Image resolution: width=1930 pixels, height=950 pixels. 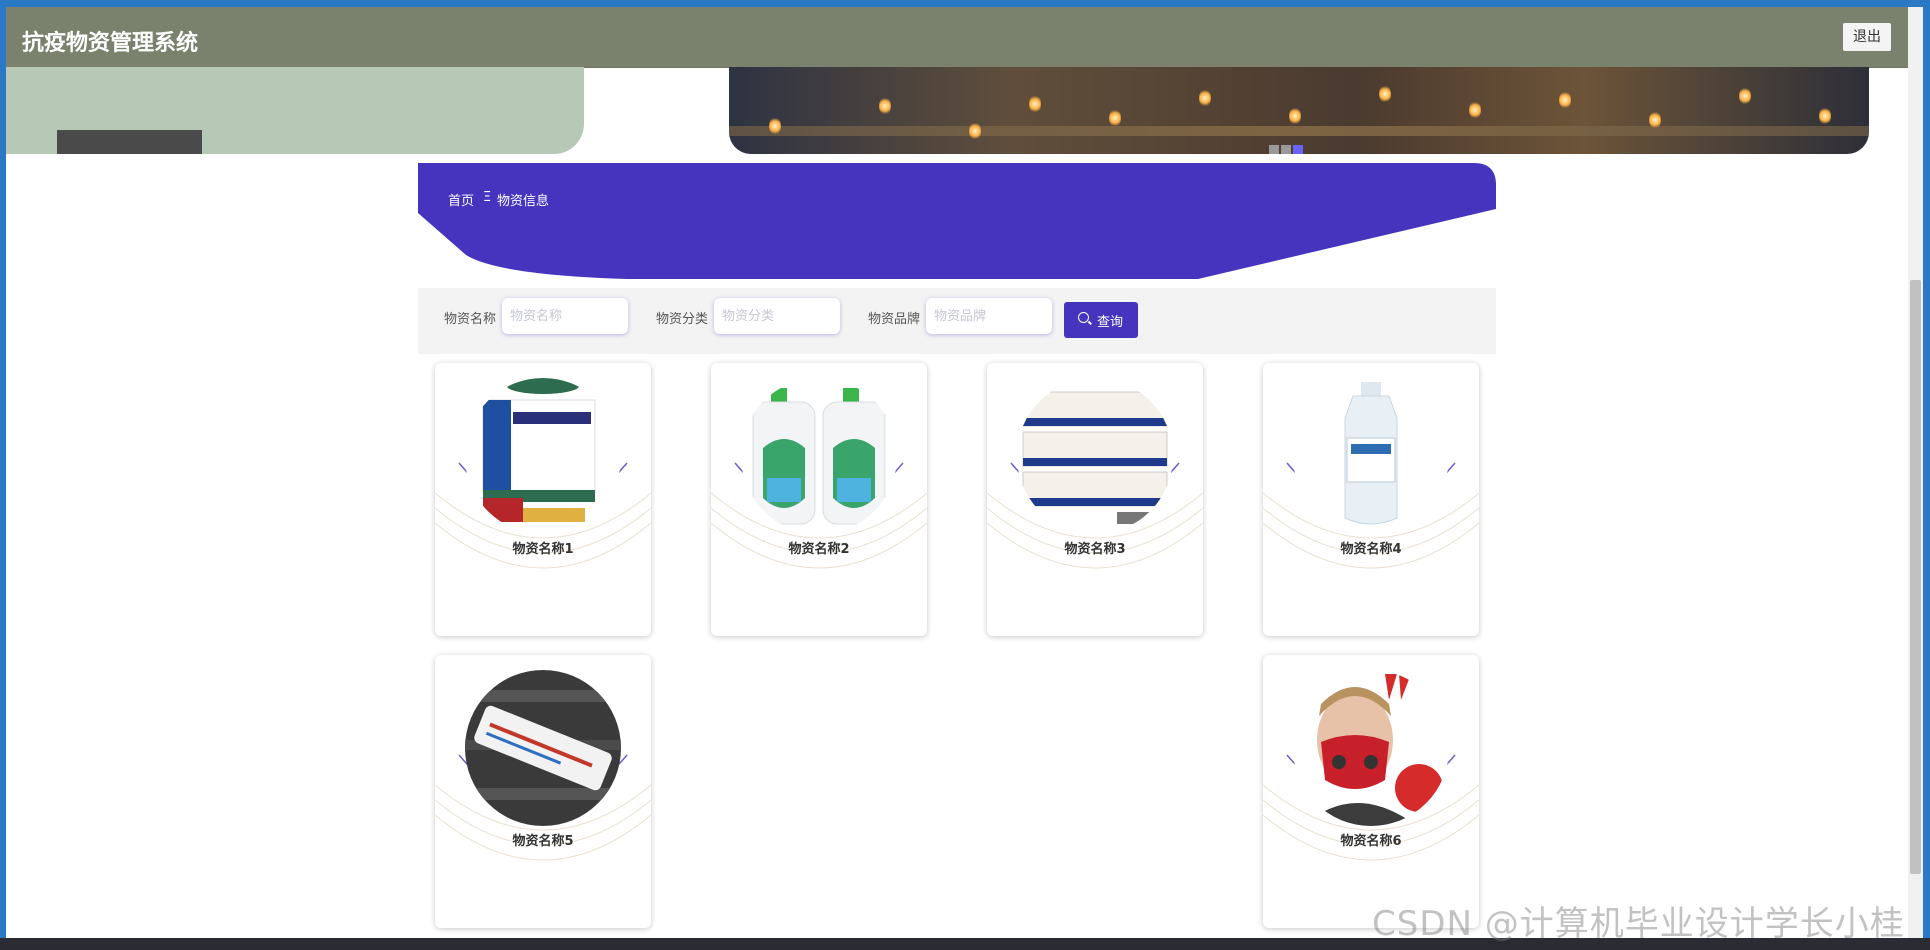 I want to click on search-button: 查询, so click(x=1101, y=320).